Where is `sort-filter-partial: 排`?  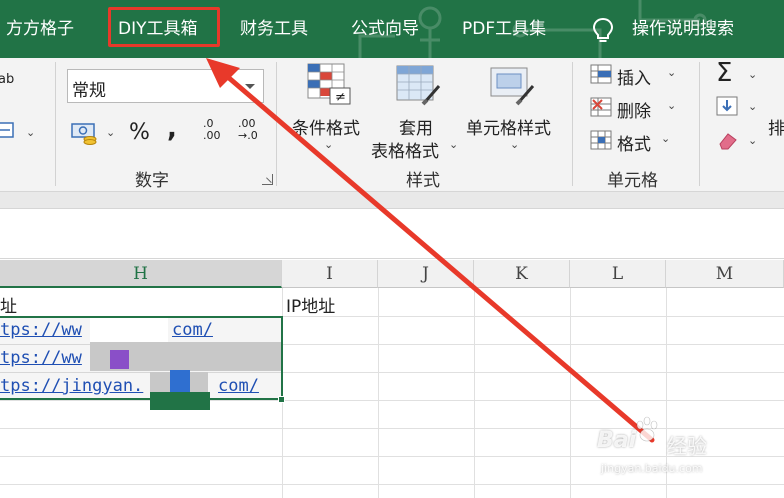
sort-filter-partial: 排 is located at coordinates (776, 126).